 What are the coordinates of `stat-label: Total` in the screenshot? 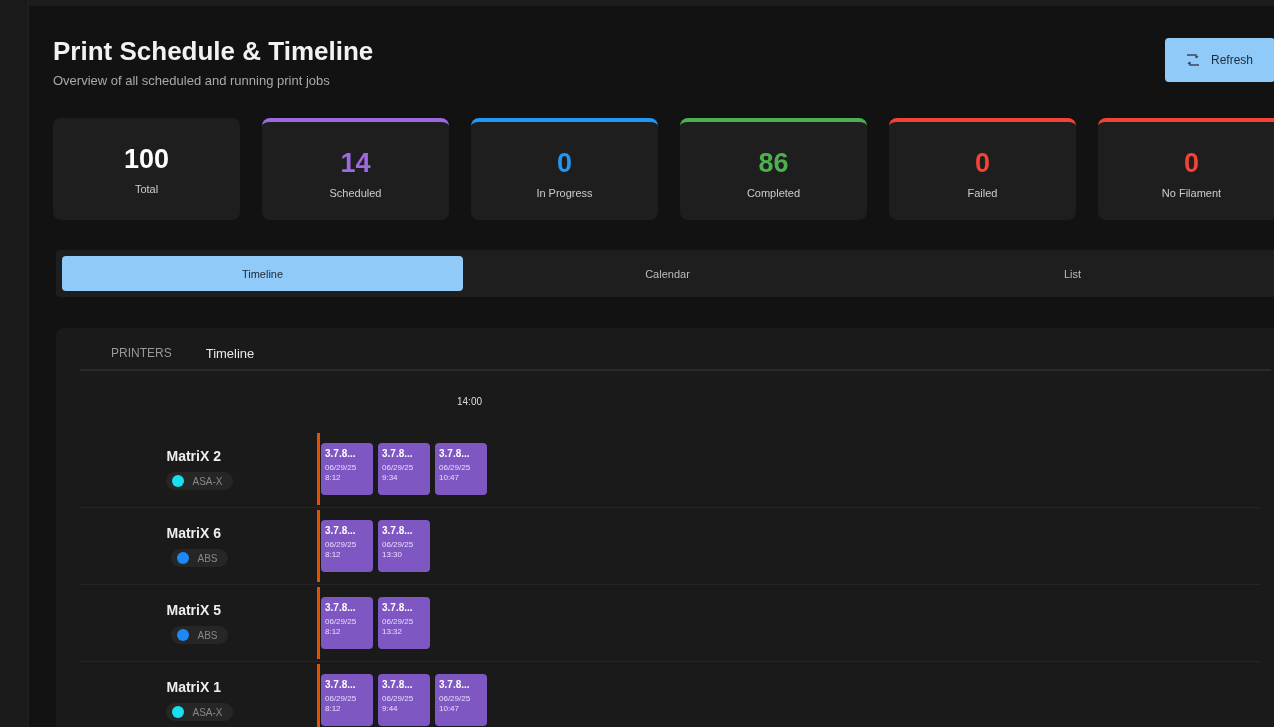 It's located at (146, 188).